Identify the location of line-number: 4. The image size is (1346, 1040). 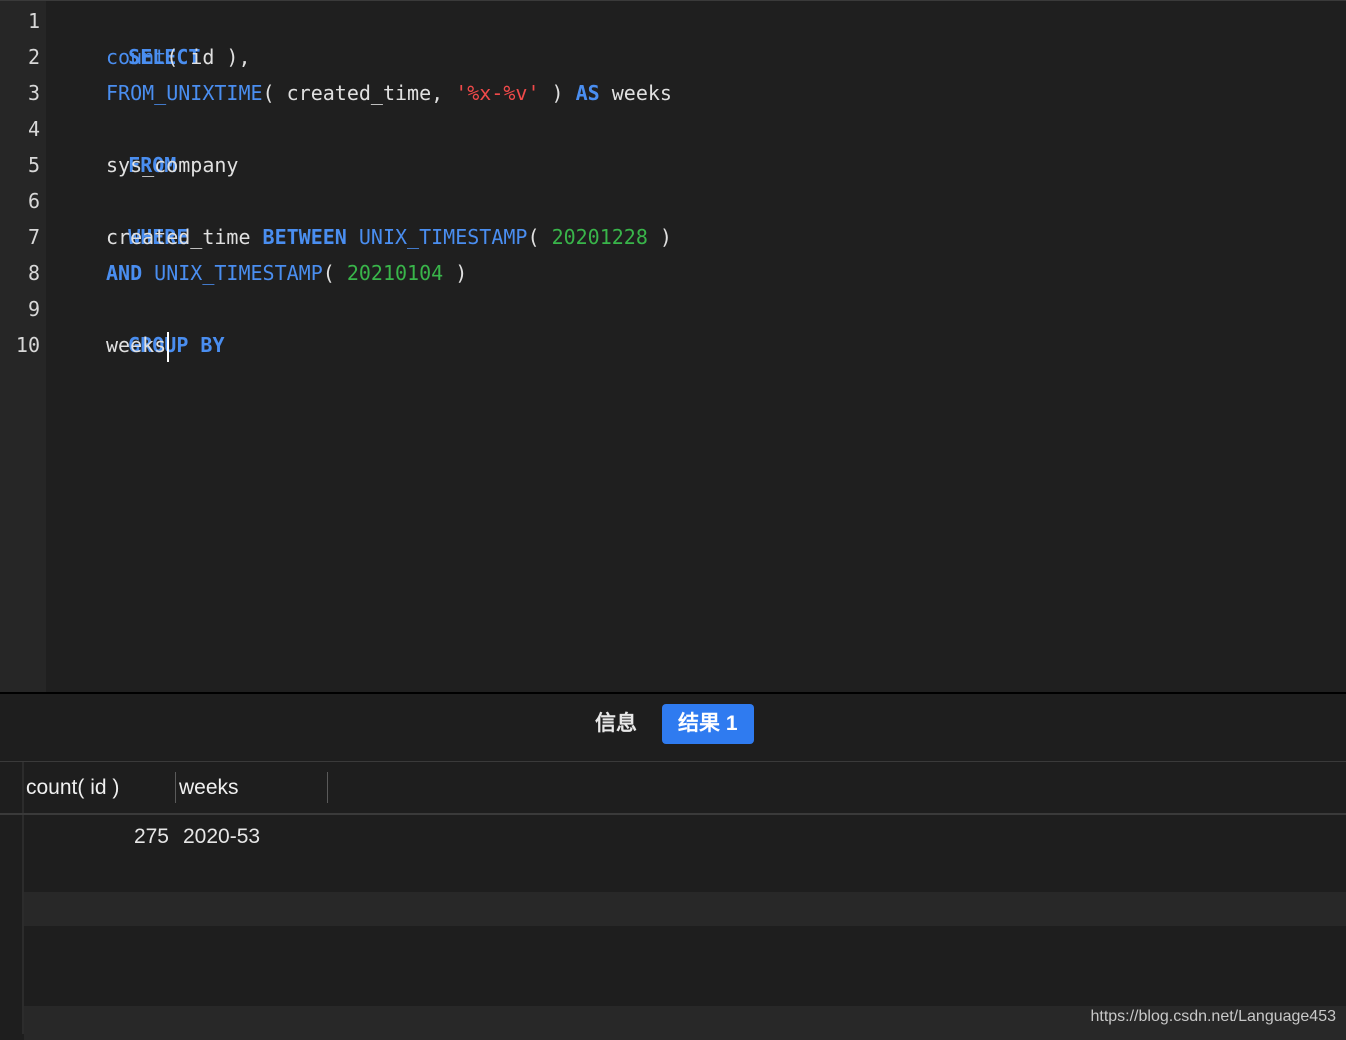
(33, 129).